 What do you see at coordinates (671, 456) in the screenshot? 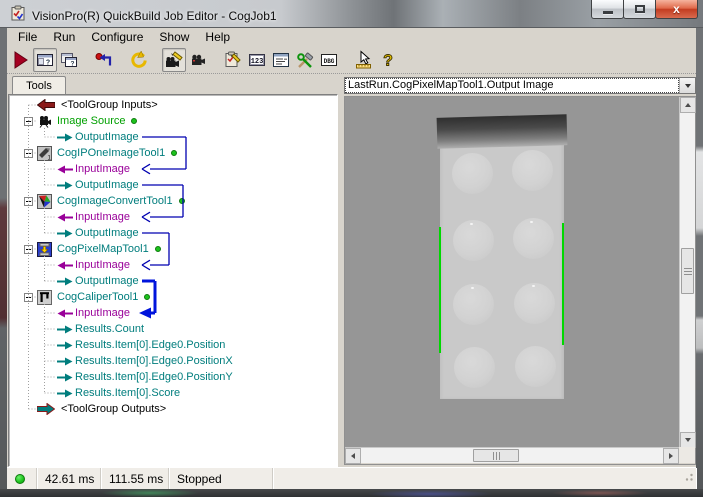
I see `scroll-right-button` at bounding box center [671, 456].